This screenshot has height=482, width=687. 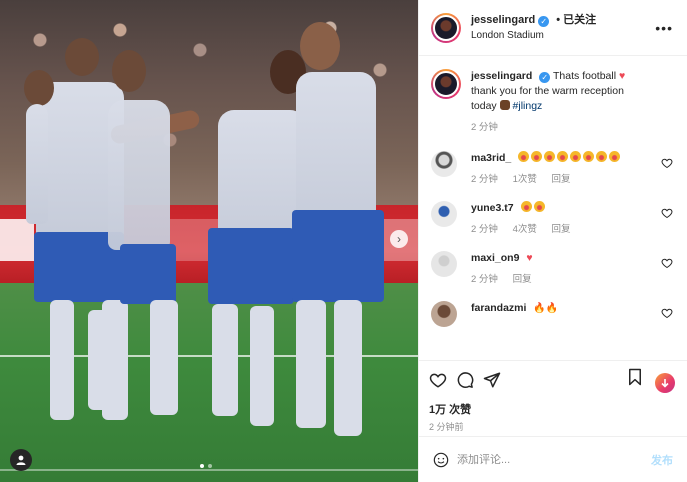 I want to click on likes-count: 1万 次赞, so click(x=553, y=409).